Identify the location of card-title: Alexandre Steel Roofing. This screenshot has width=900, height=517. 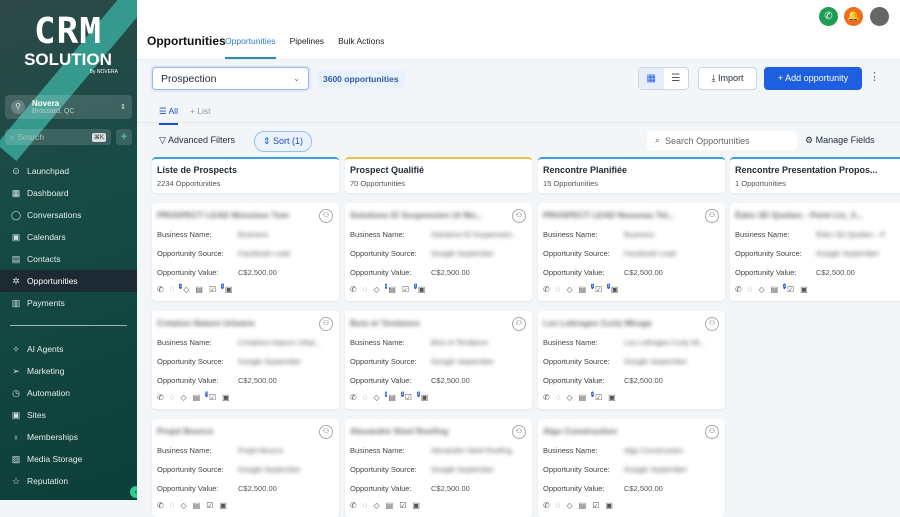
(422, 431).